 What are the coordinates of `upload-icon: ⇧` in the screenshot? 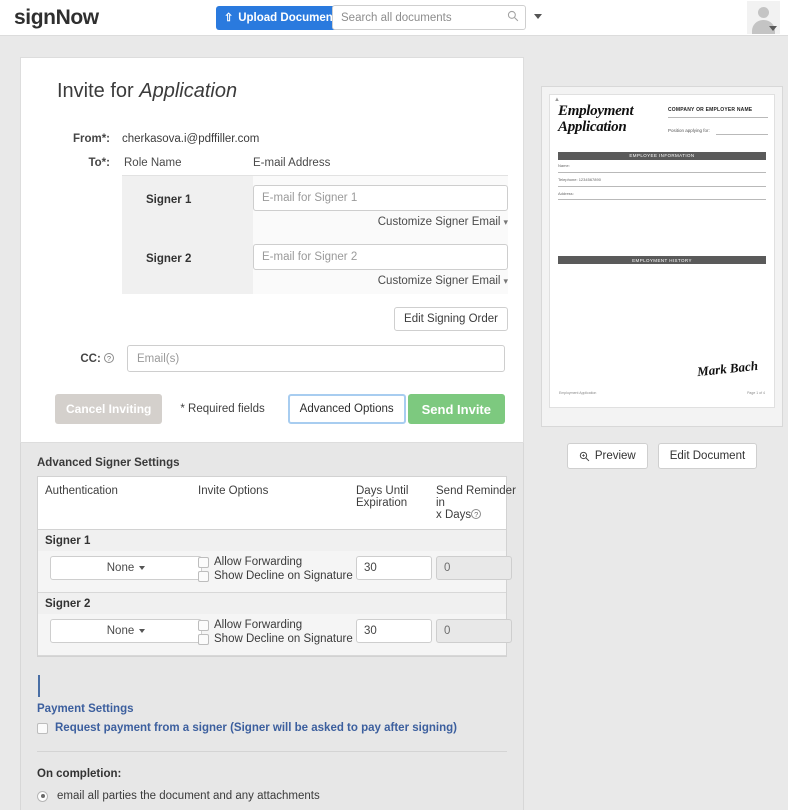 It's located at (229, 17).